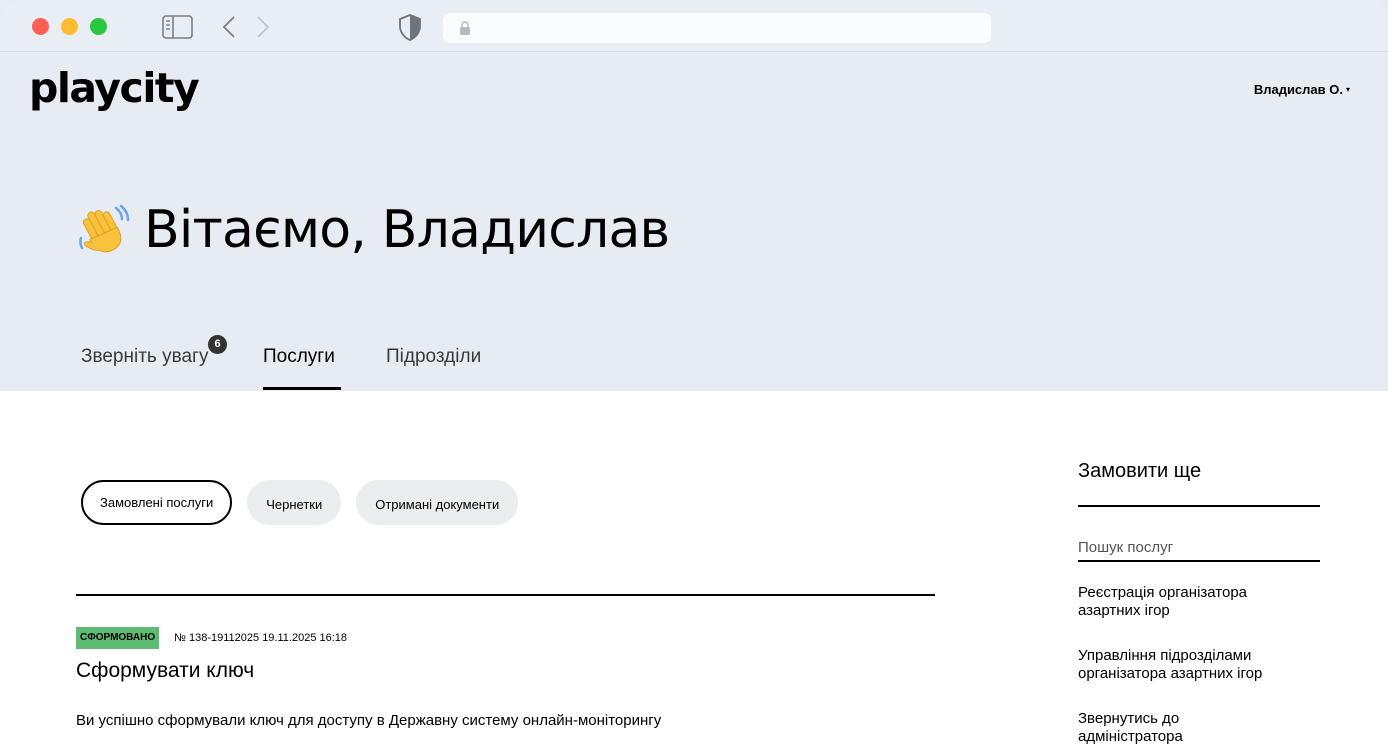 The image size is (1388, 754). I want to click on order-meta: № 138-19112025 19.11.2025 16:18, so click(261, 638).